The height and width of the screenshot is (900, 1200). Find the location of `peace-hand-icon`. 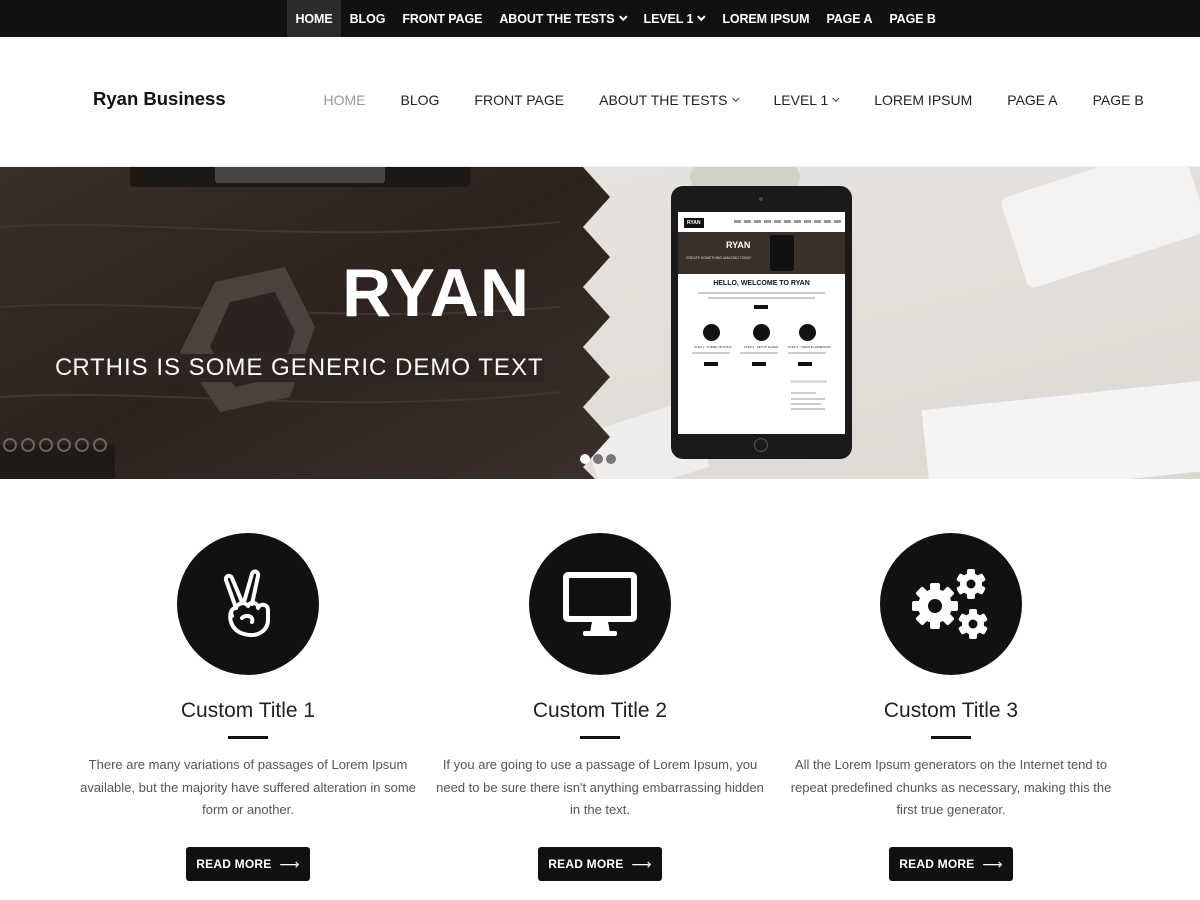

peace-hand-icon is located at coordinates (246, 603).